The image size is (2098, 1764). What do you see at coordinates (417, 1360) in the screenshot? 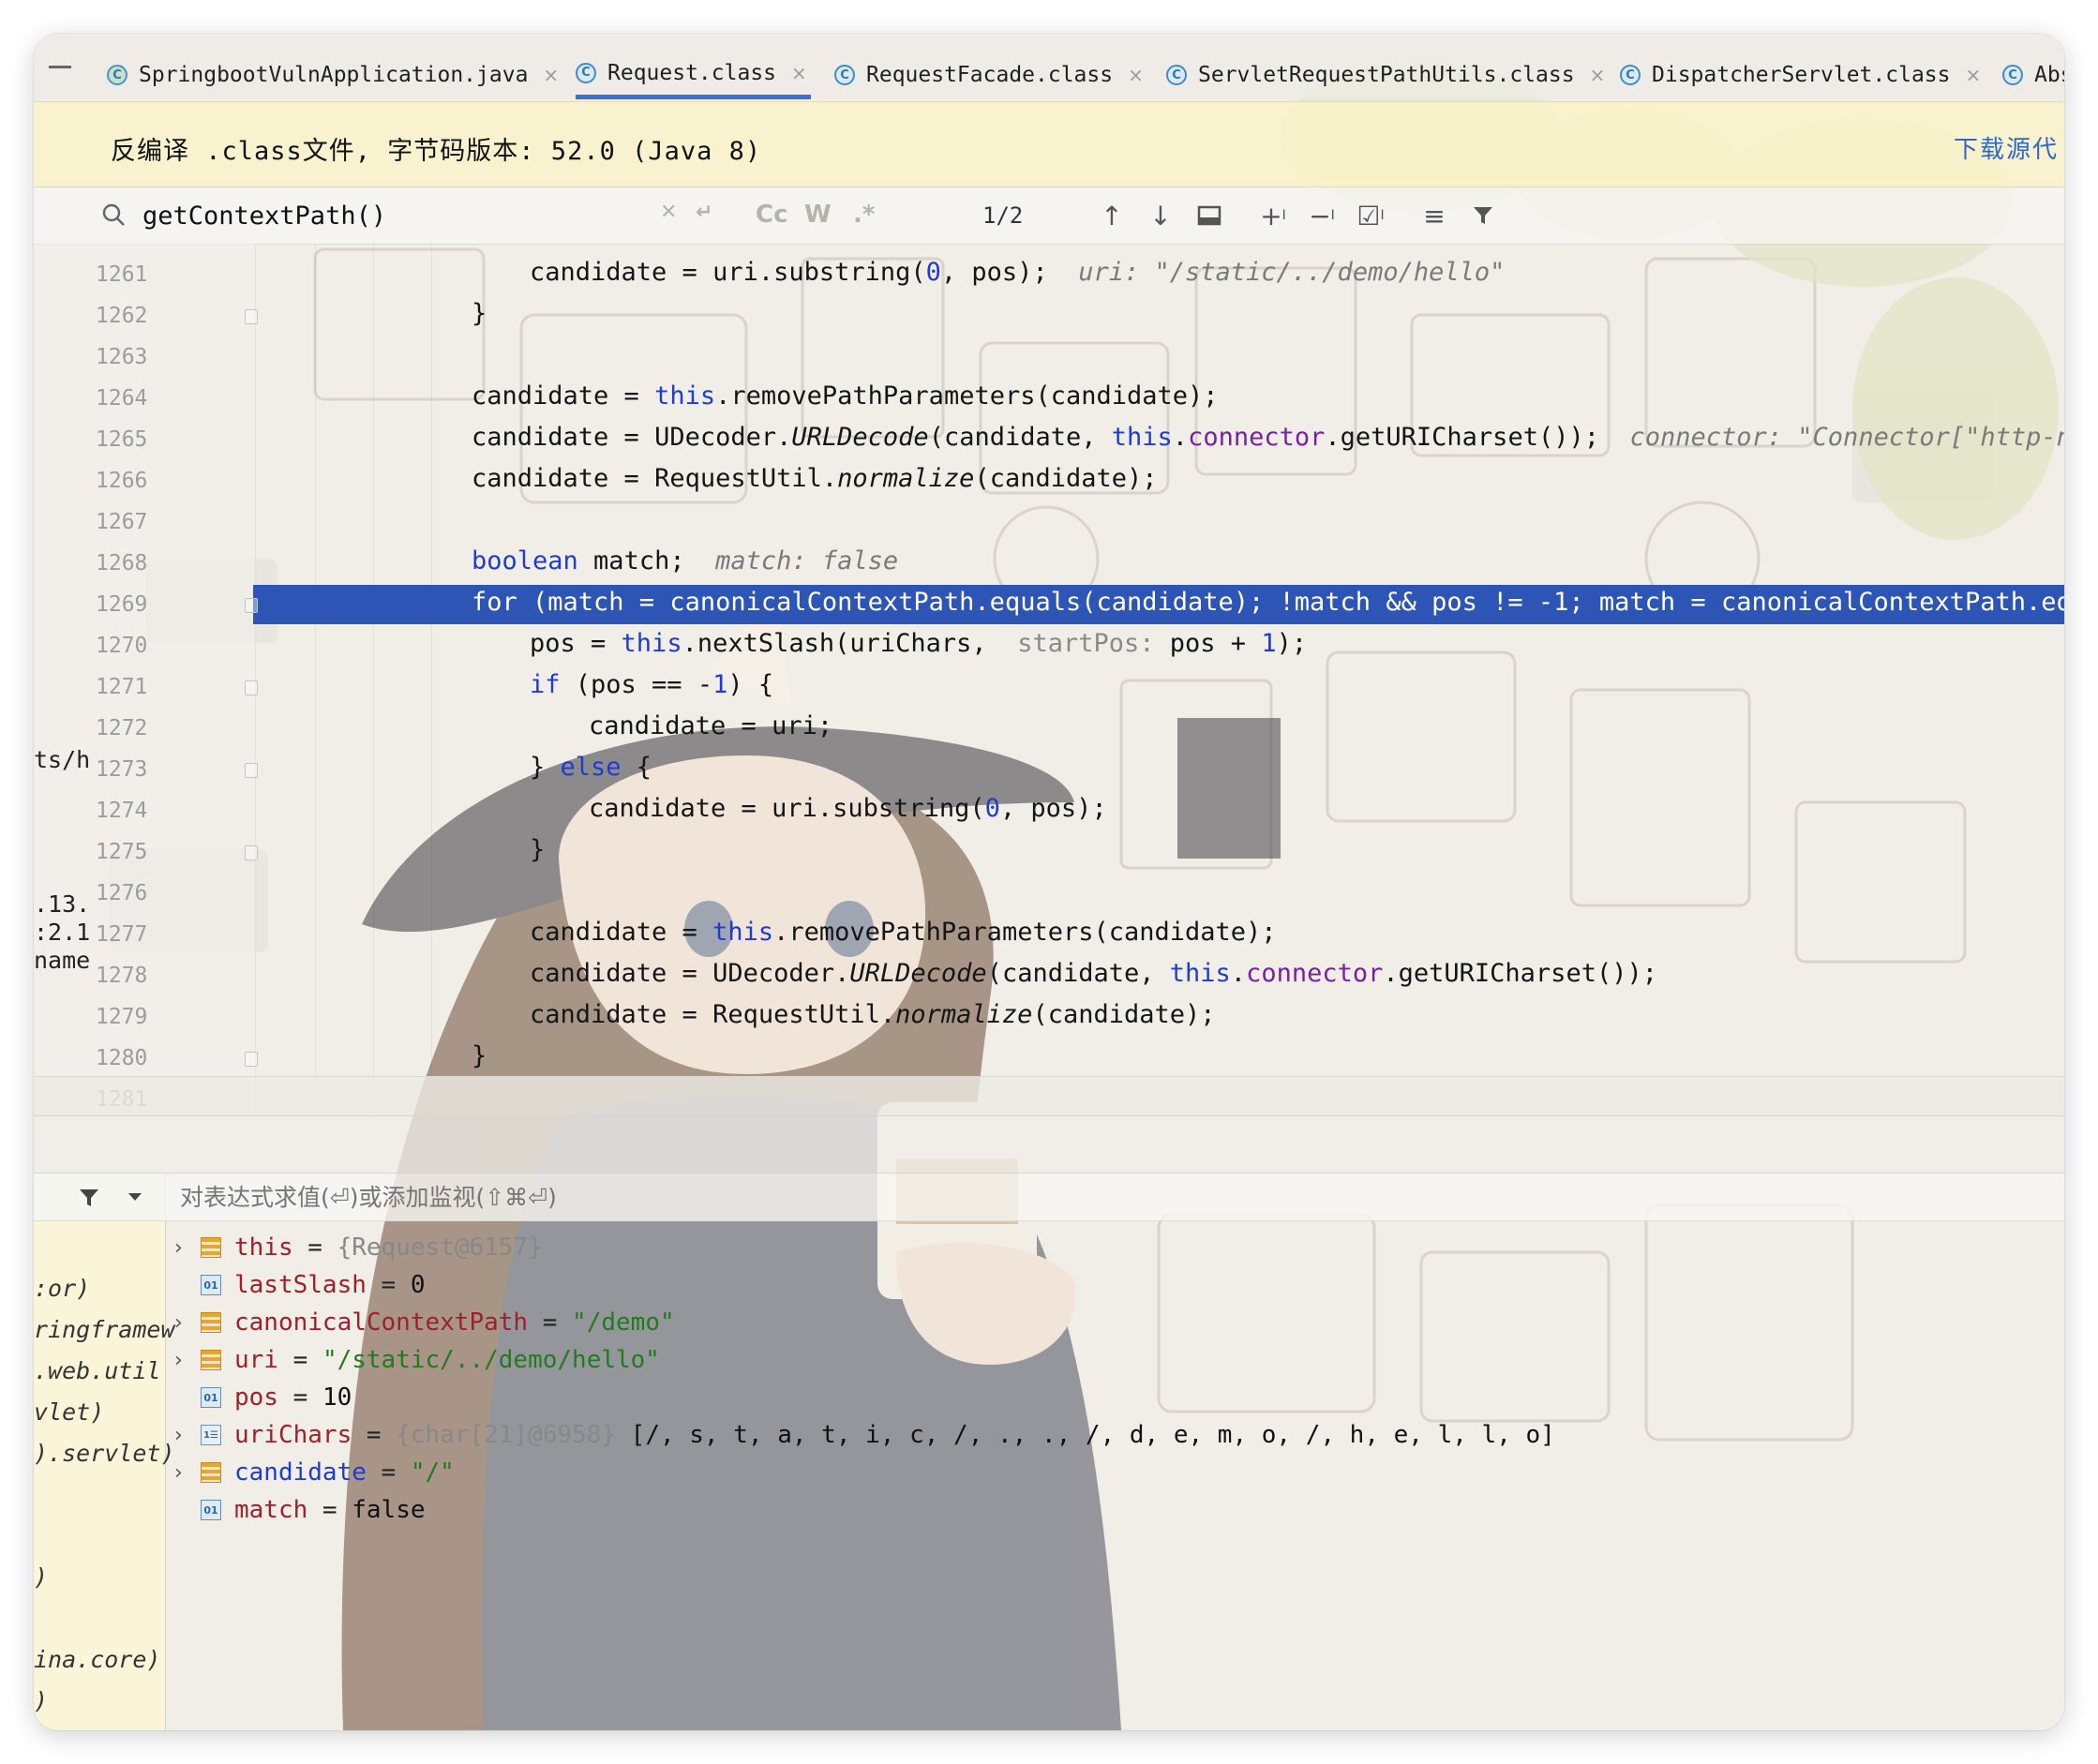
I see `variable-row: › uri = "/static/../demo/hello"` at bounding box center [417, 1360].